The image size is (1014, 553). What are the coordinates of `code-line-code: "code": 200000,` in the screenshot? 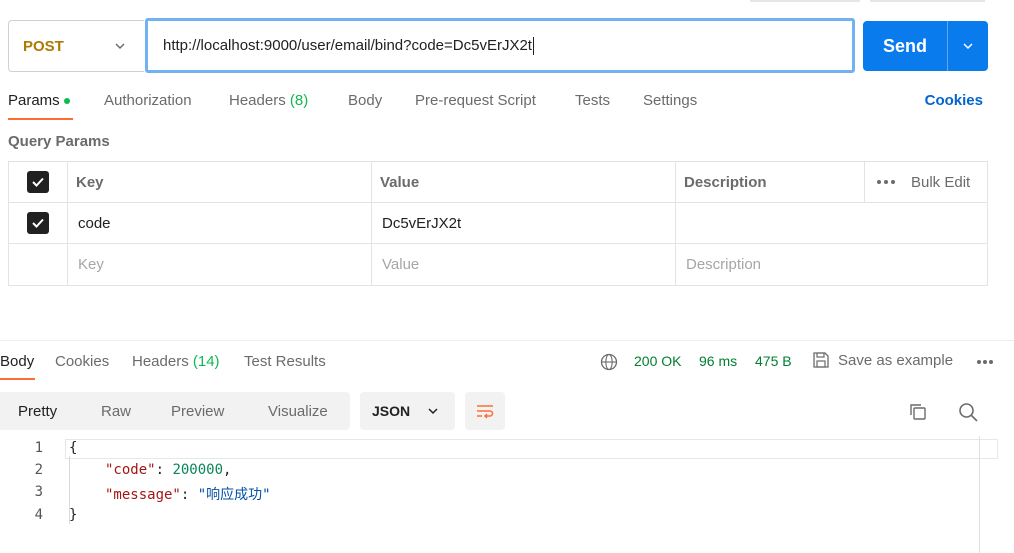 It's located at (168, 470).